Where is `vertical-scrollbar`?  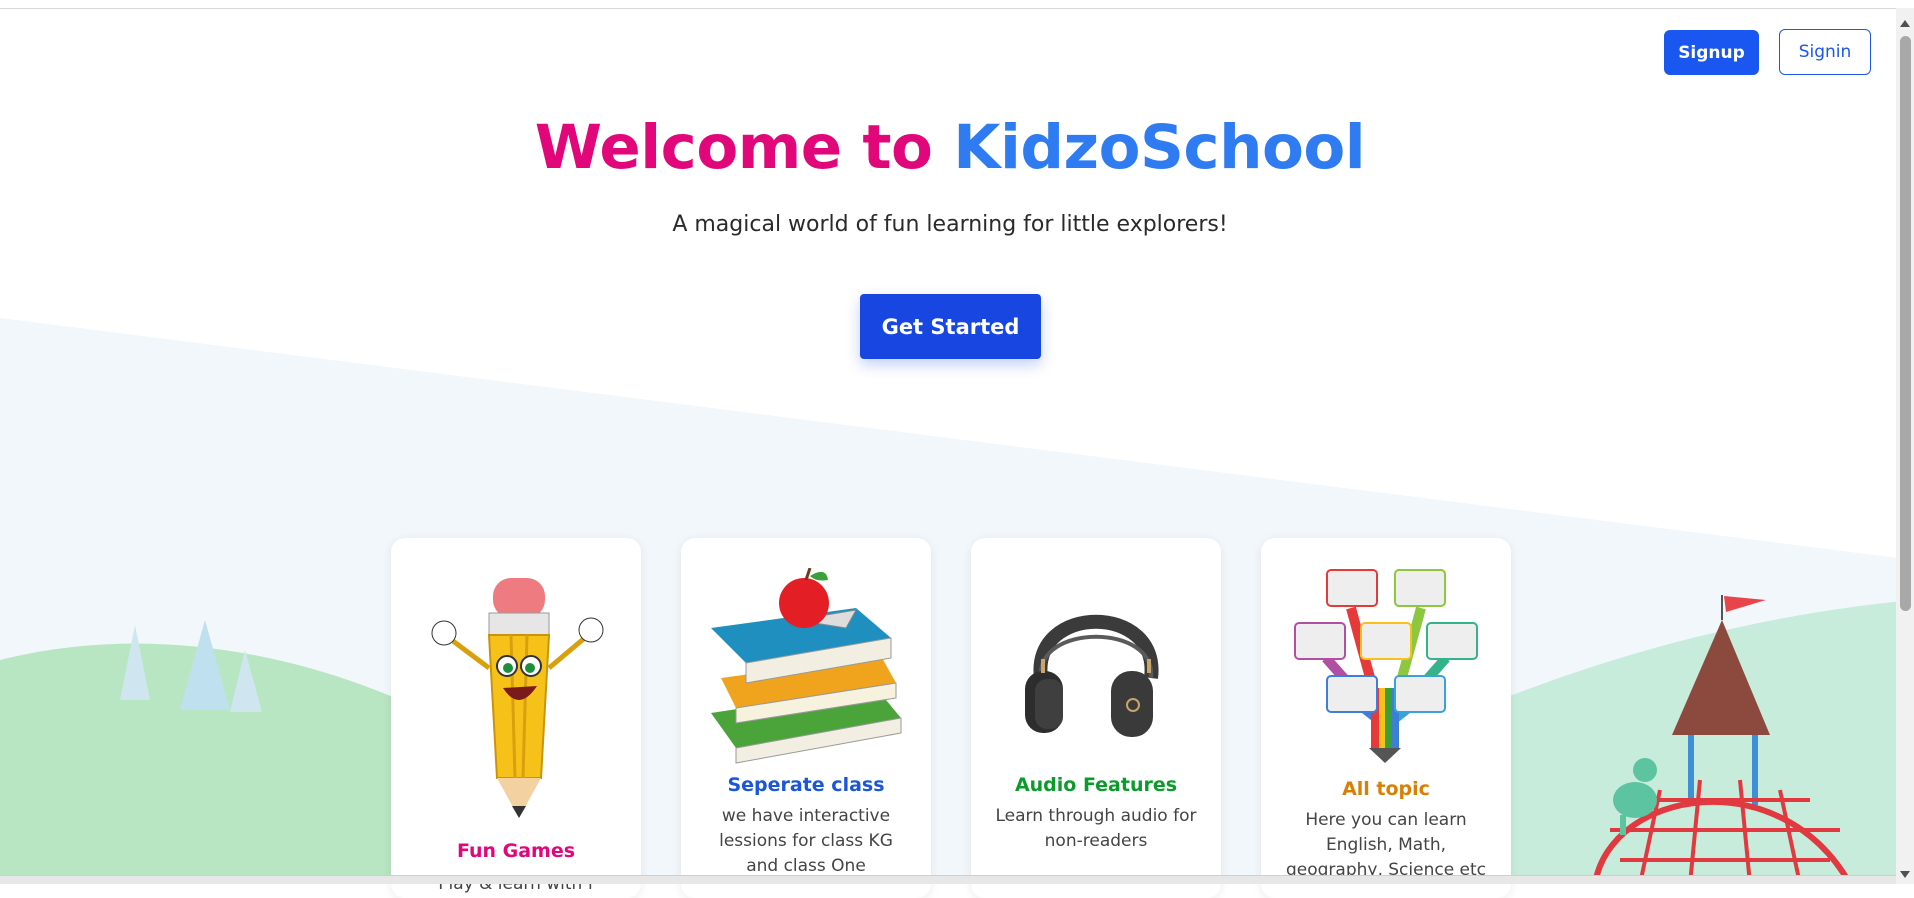 vertical-scrollbar is located at coordinates (1905, 446).